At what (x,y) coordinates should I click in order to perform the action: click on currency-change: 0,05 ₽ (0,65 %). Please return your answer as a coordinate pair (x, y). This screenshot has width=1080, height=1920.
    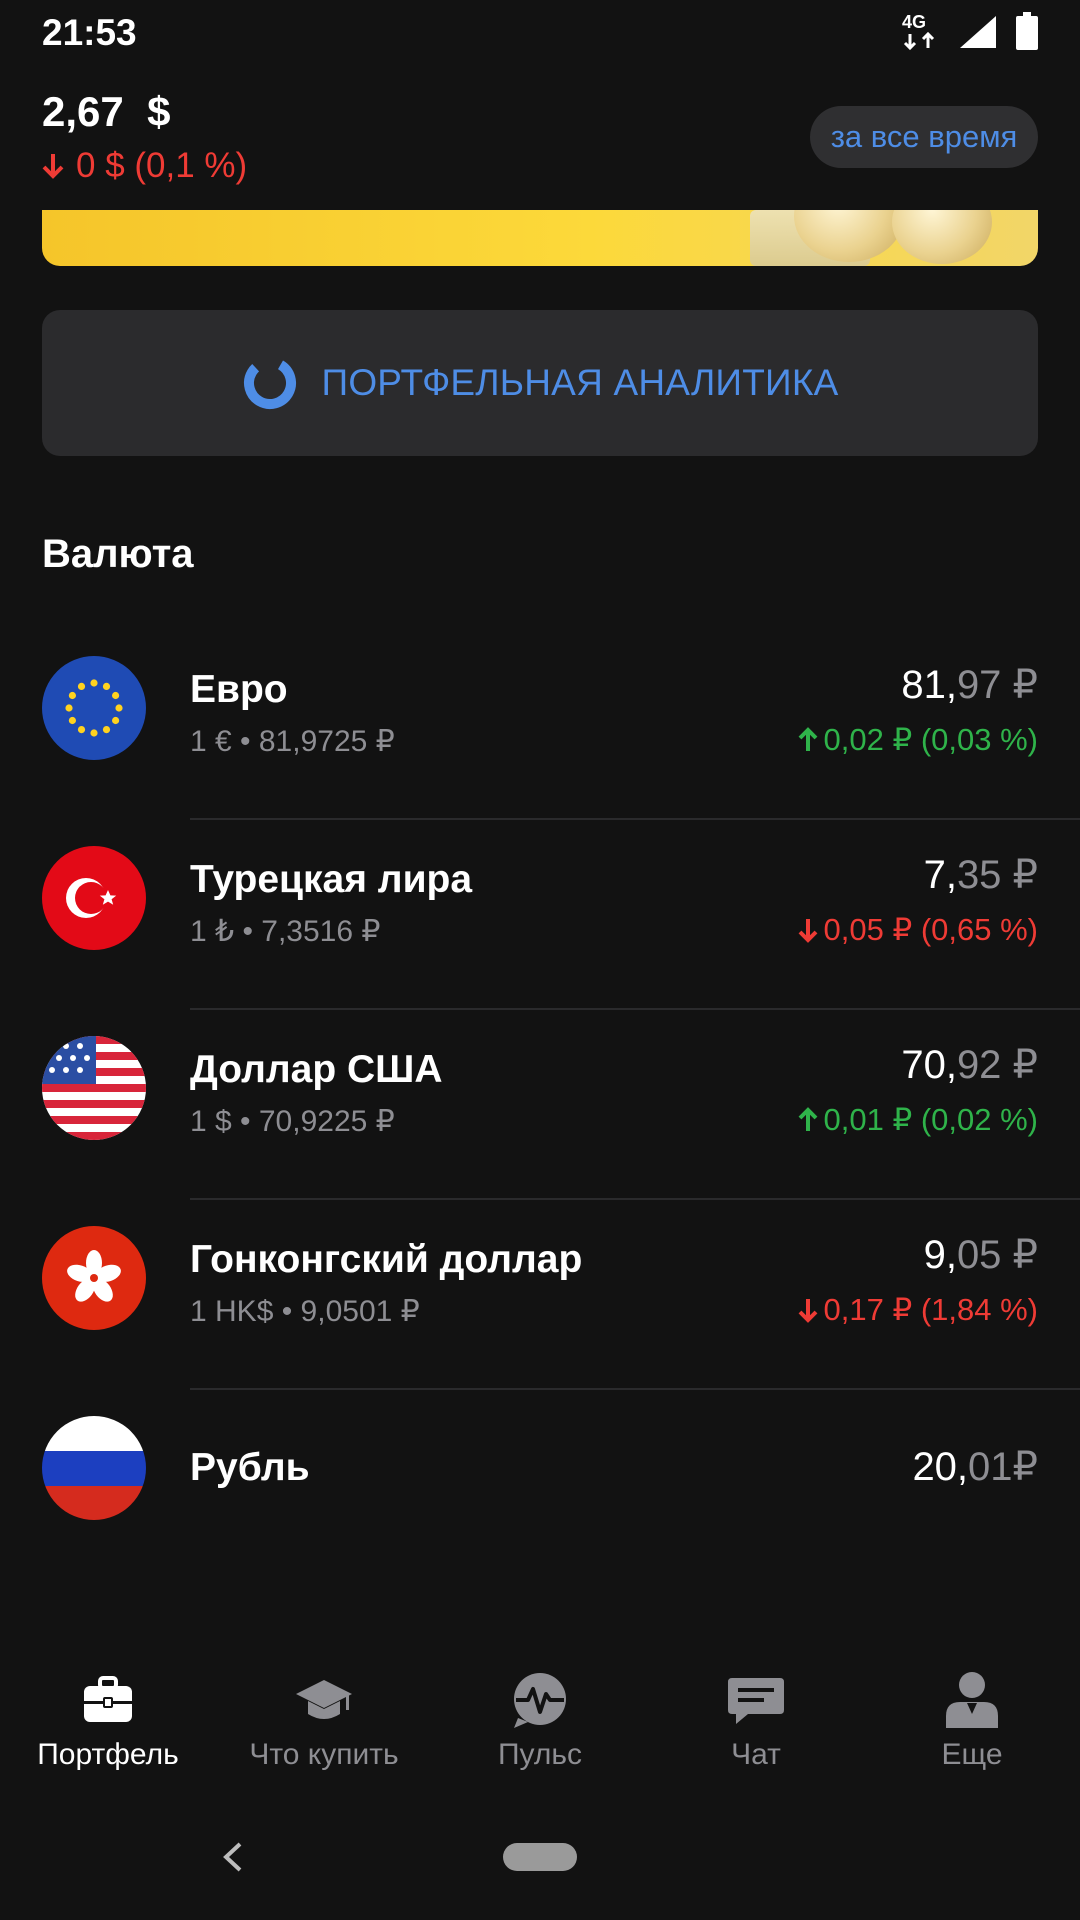
    Looking at the image, I should click on (918, 930).